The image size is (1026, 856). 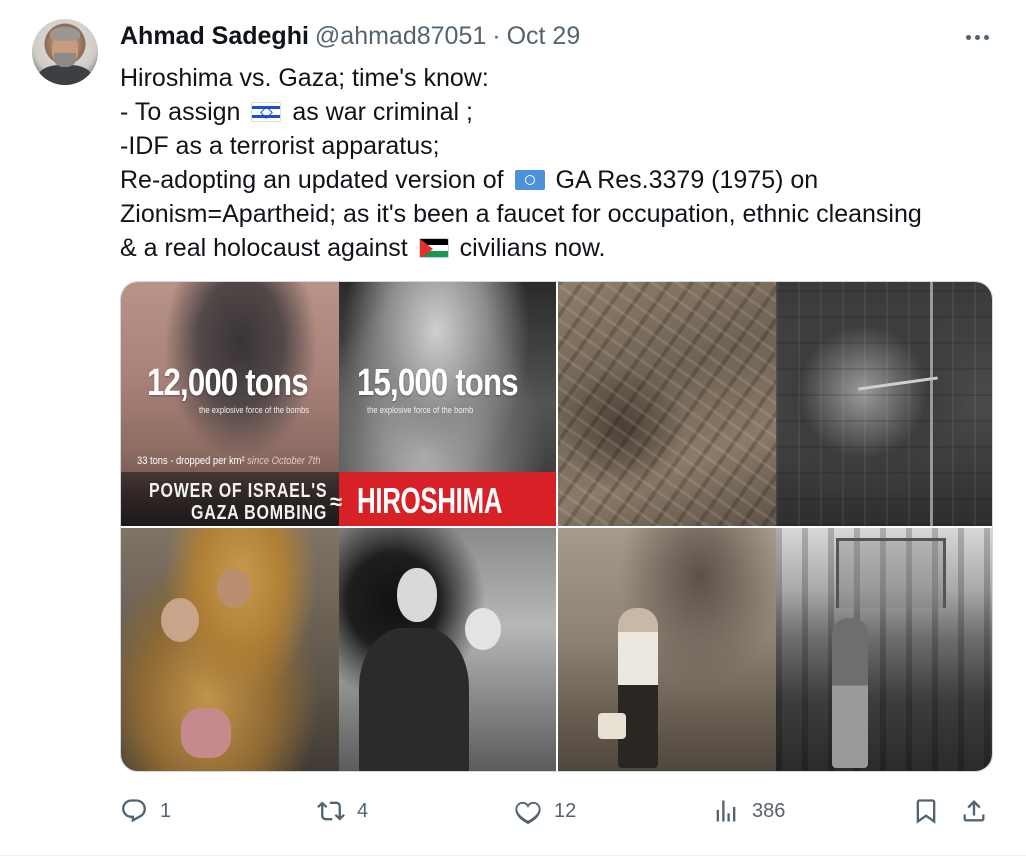 What do you see at coordinates (304, 78) in the screenshot?
I see `tweet-line: Hiroshima vs. Gaza; time's know:` at bounding box center [304, 78].